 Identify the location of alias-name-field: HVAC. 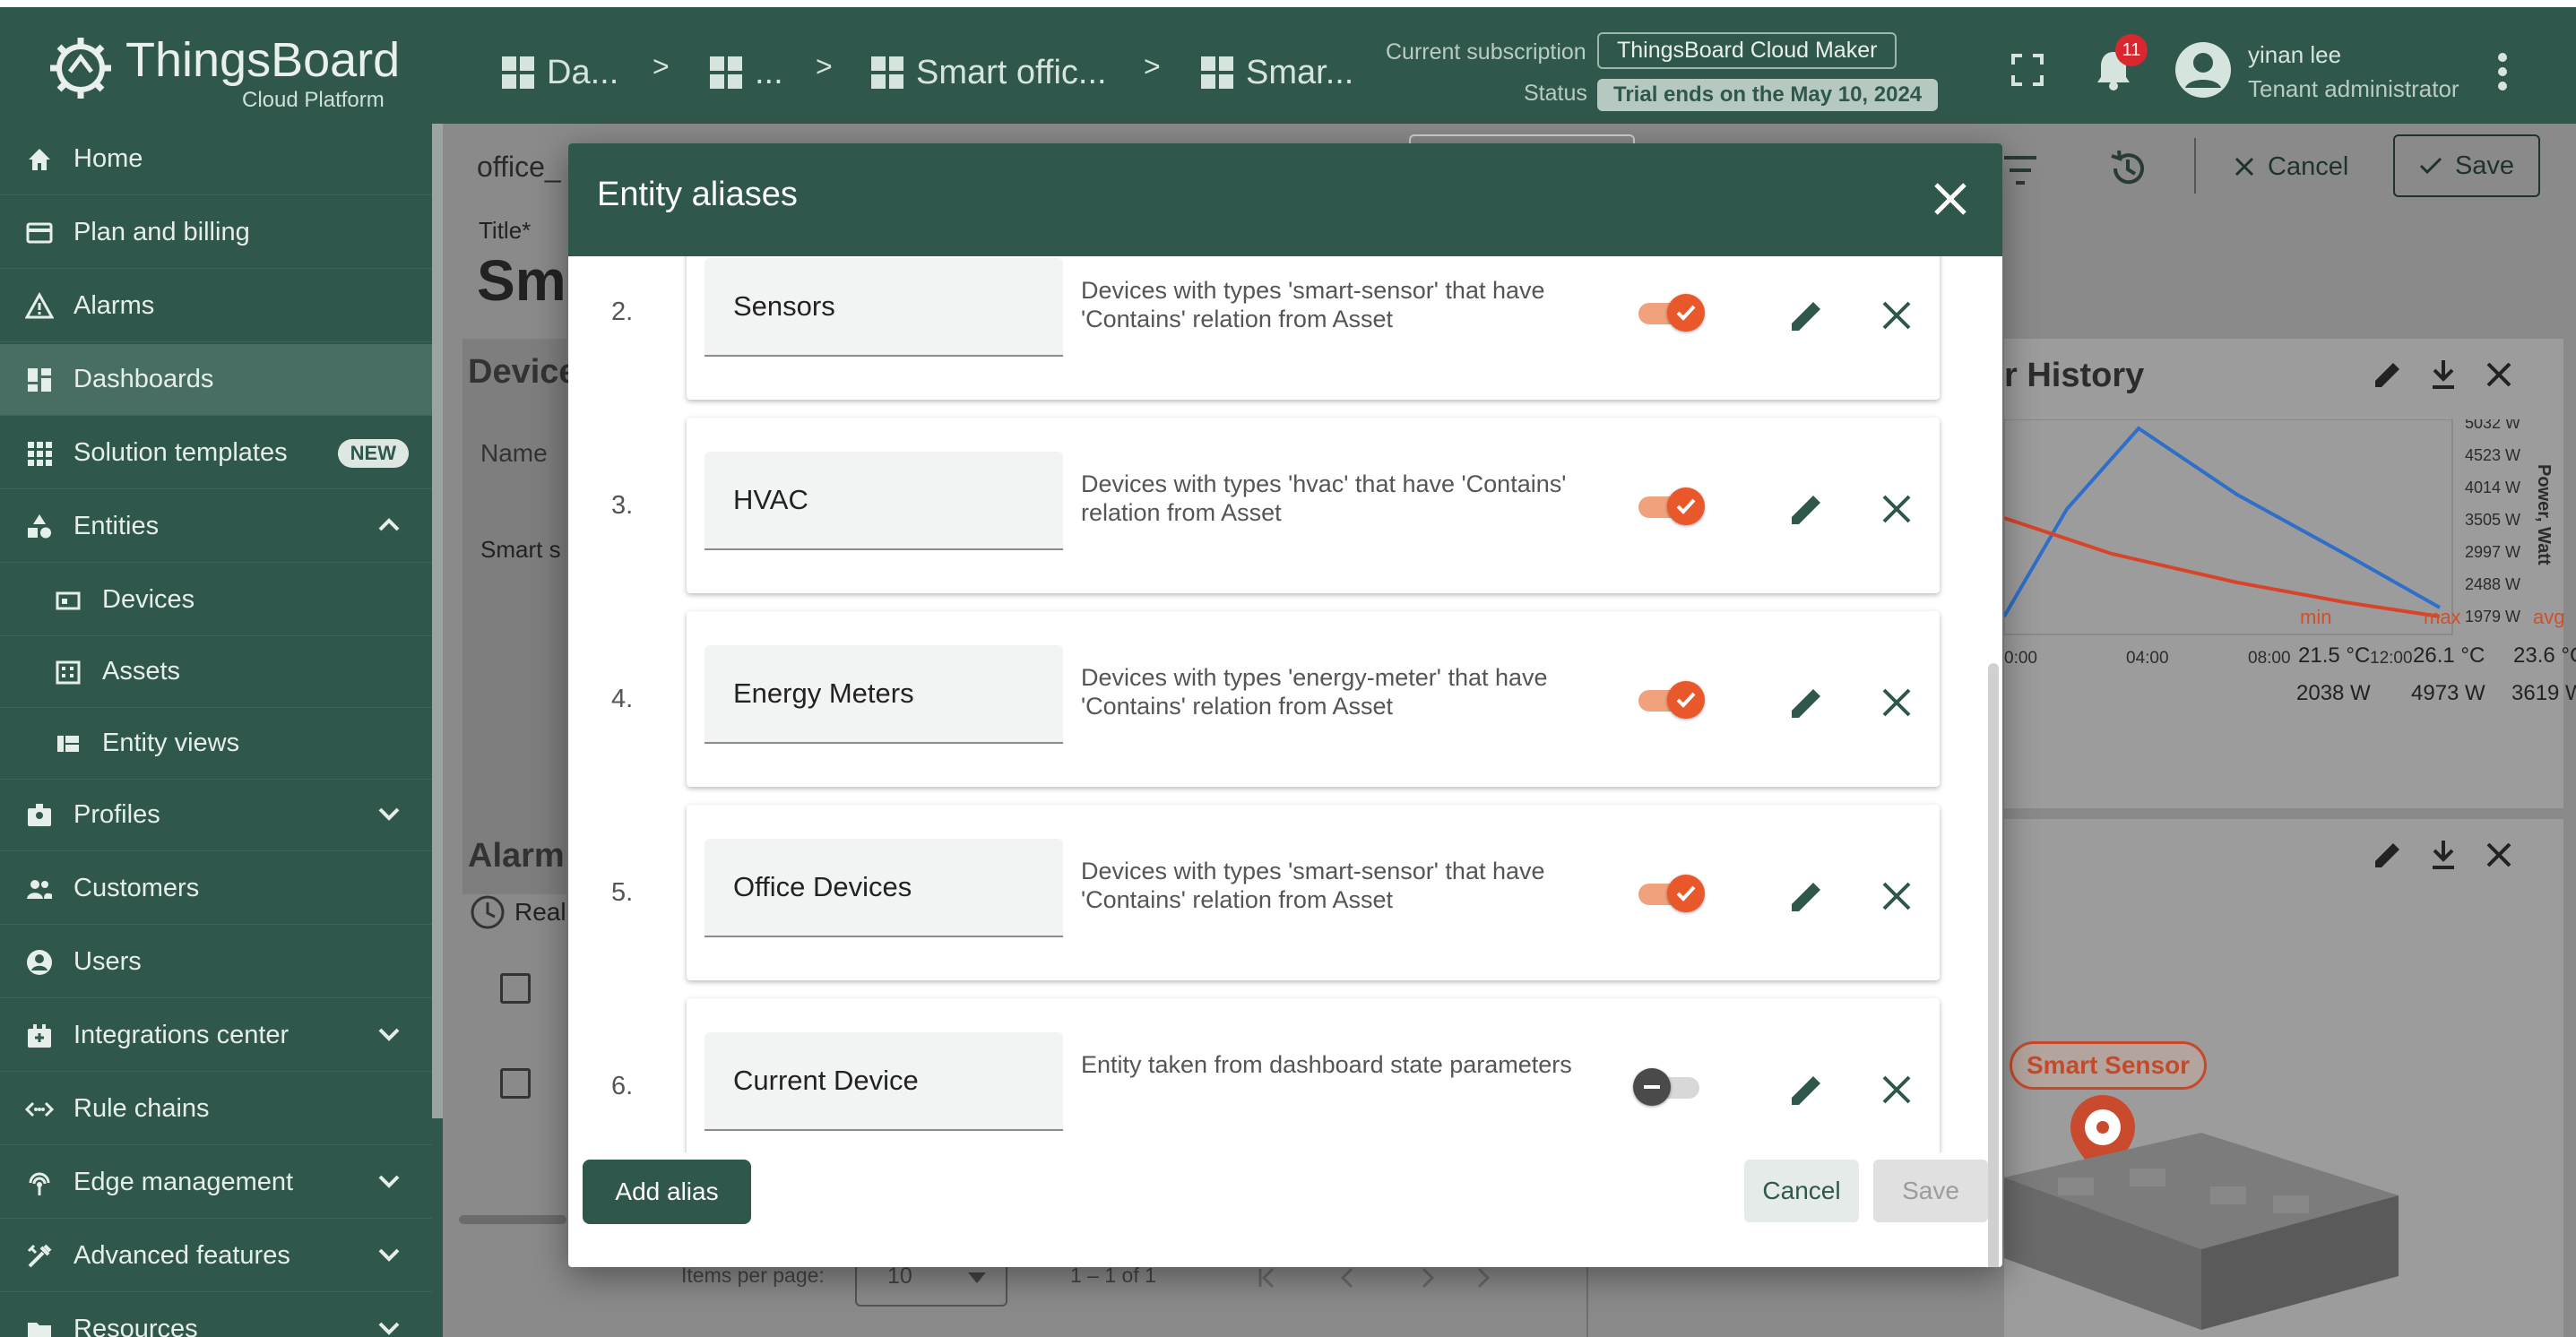
(884, 501).